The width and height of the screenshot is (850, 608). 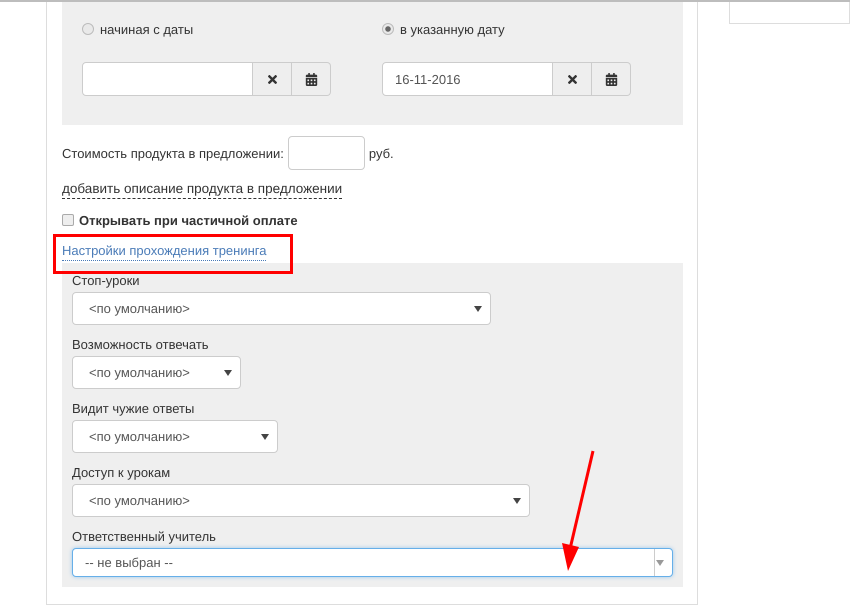 What do you see at coordinates (202, 189) in the screenshot?
I see `add-description-link: добавить описание продукта в предложении` at bounding box center [202, 189].